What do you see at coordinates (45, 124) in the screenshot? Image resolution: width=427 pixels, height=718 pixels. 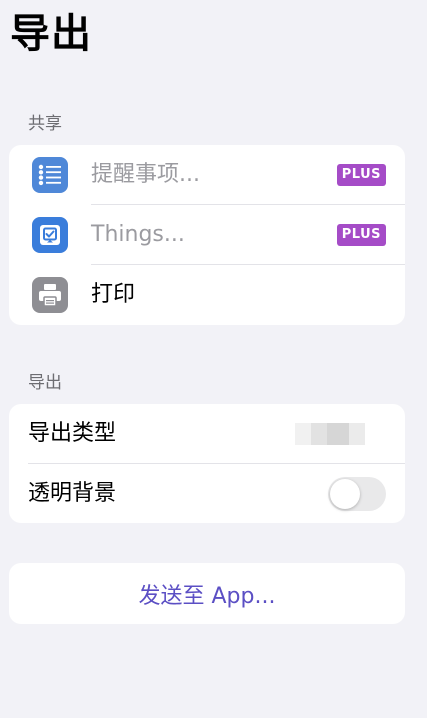 I see `share-section-header: 共享` at bounding box center [45, 124].